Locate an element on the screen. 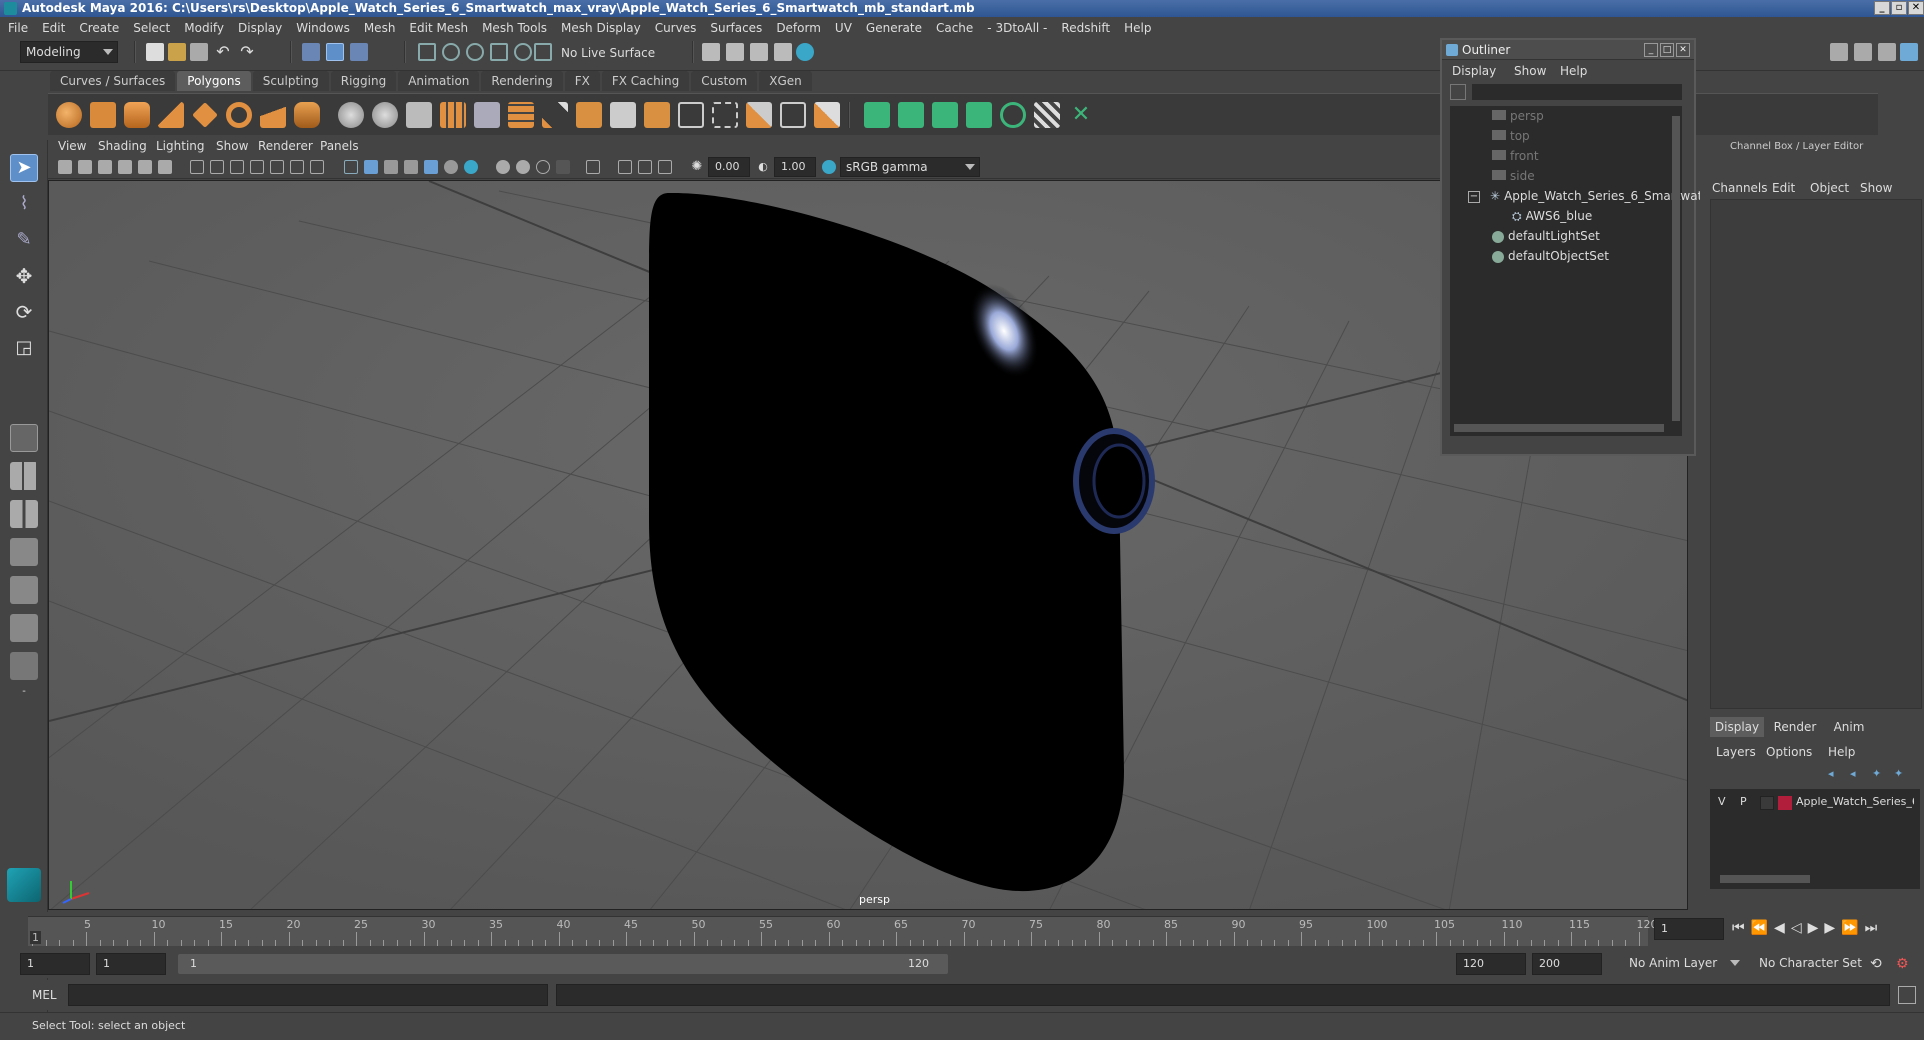 The height and width of the screenshot is (1040, 1924). snap-grid-icon is located at coordinates (427, 52).